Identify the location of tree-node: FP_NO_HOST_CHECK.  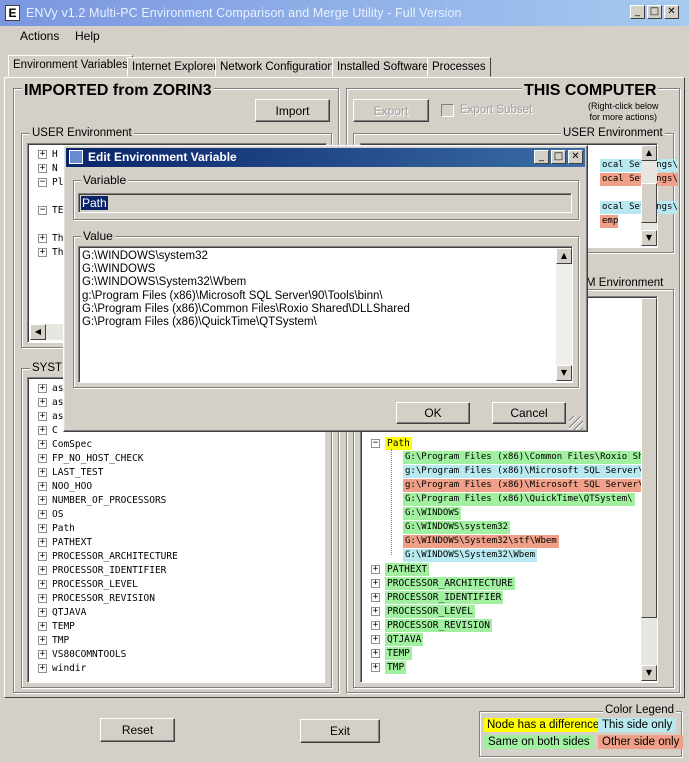
(98, 458).